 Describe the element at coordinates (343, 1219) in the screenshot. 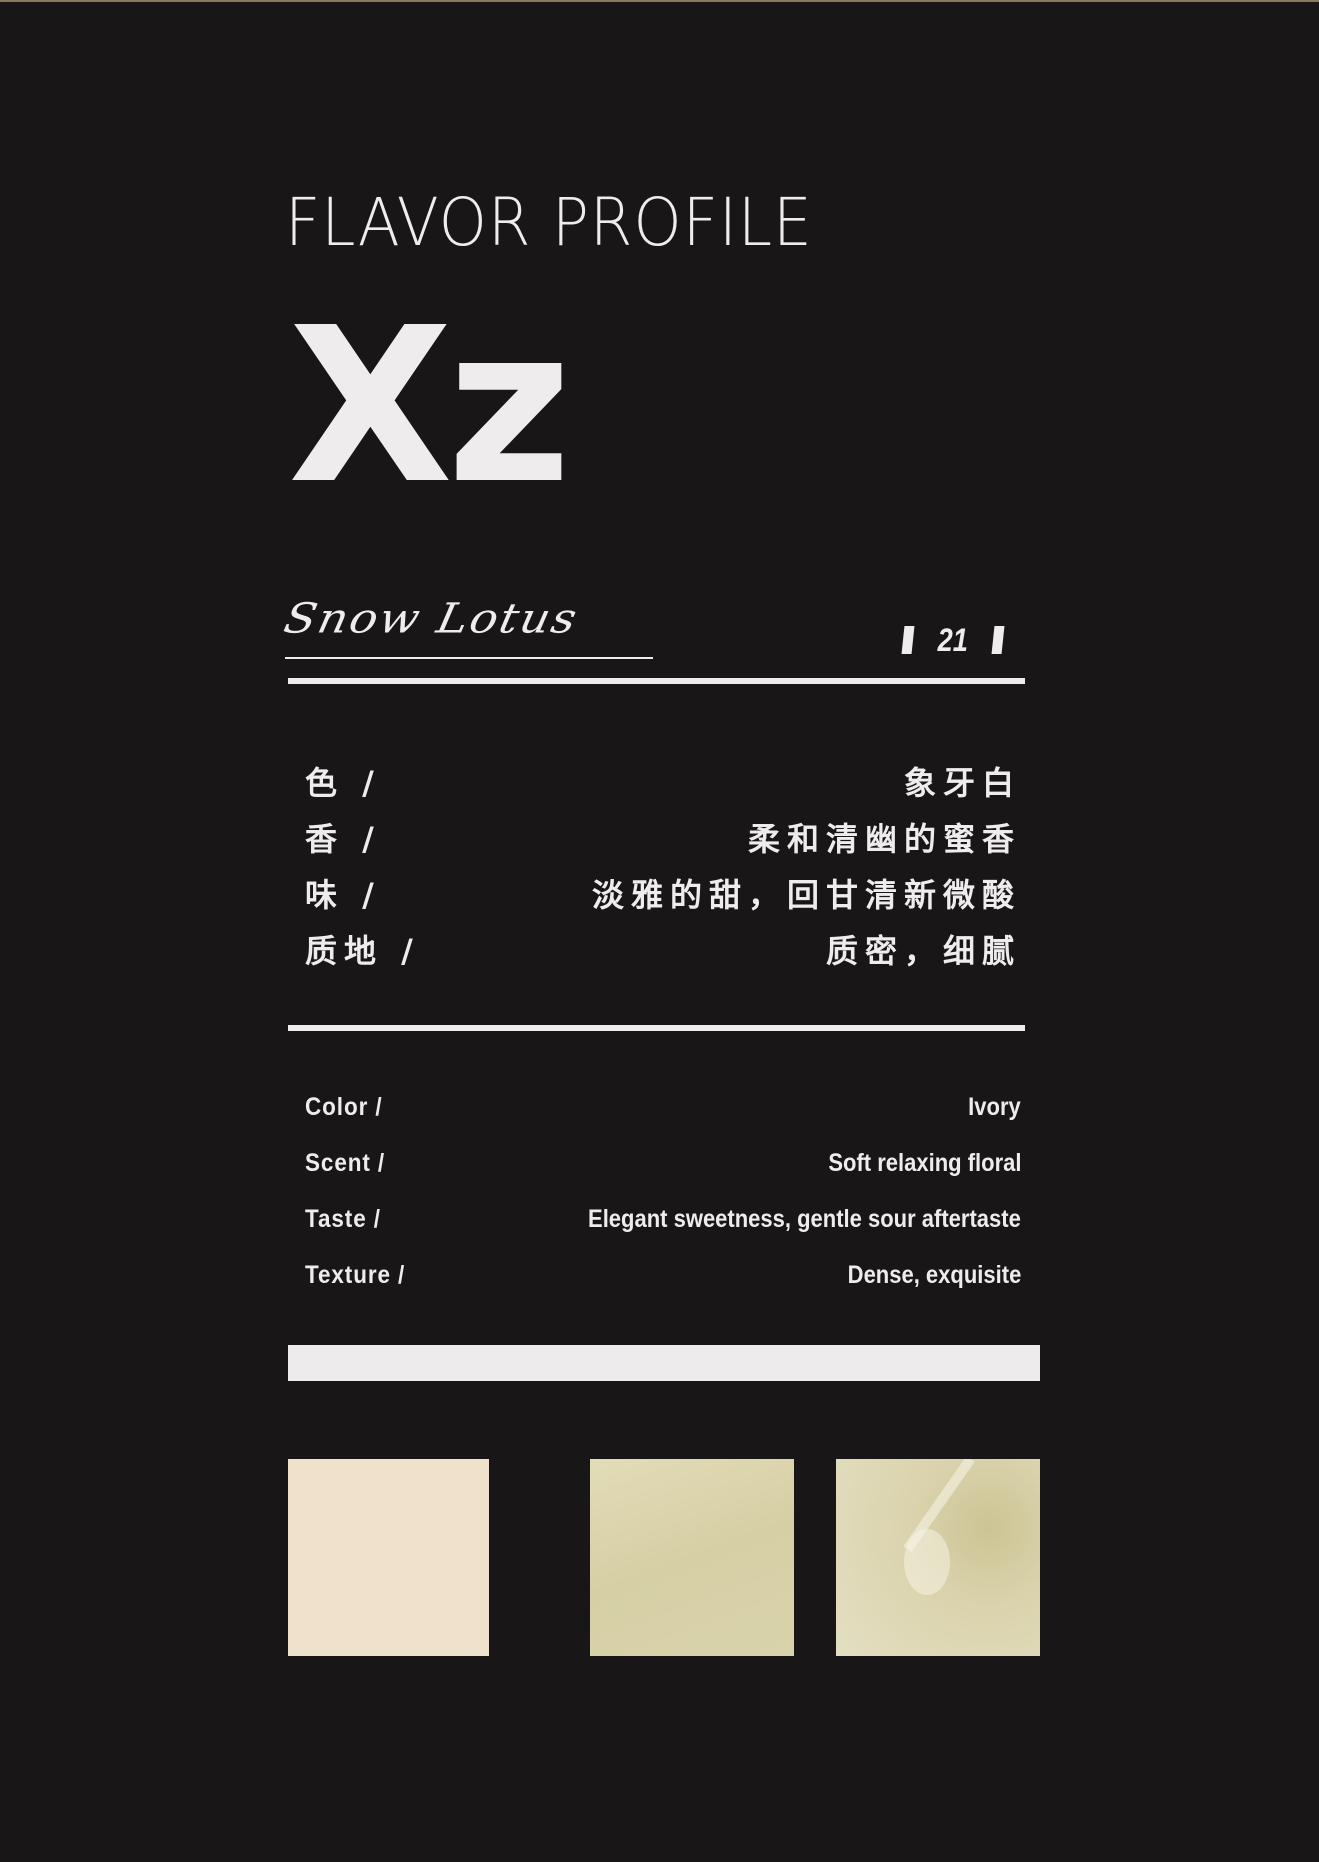

I see `row-label: Taste /` at that location.